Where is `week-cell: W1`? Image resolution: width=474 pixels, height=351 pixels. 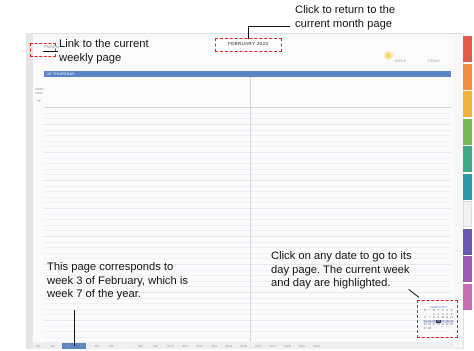
week-cell: W1 is located at coordinates (43, 346).